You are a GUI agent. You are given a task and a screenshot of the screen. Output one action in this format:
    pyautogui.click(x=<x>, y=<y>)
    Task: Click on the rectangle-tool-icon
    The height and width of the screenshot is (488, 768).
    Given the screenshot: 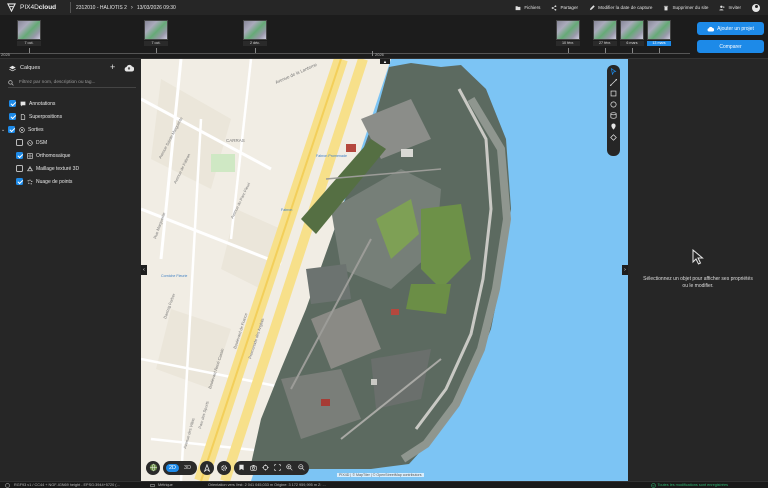 What is the action you would take?
    pyautogui.click(x=613, y=93)
    